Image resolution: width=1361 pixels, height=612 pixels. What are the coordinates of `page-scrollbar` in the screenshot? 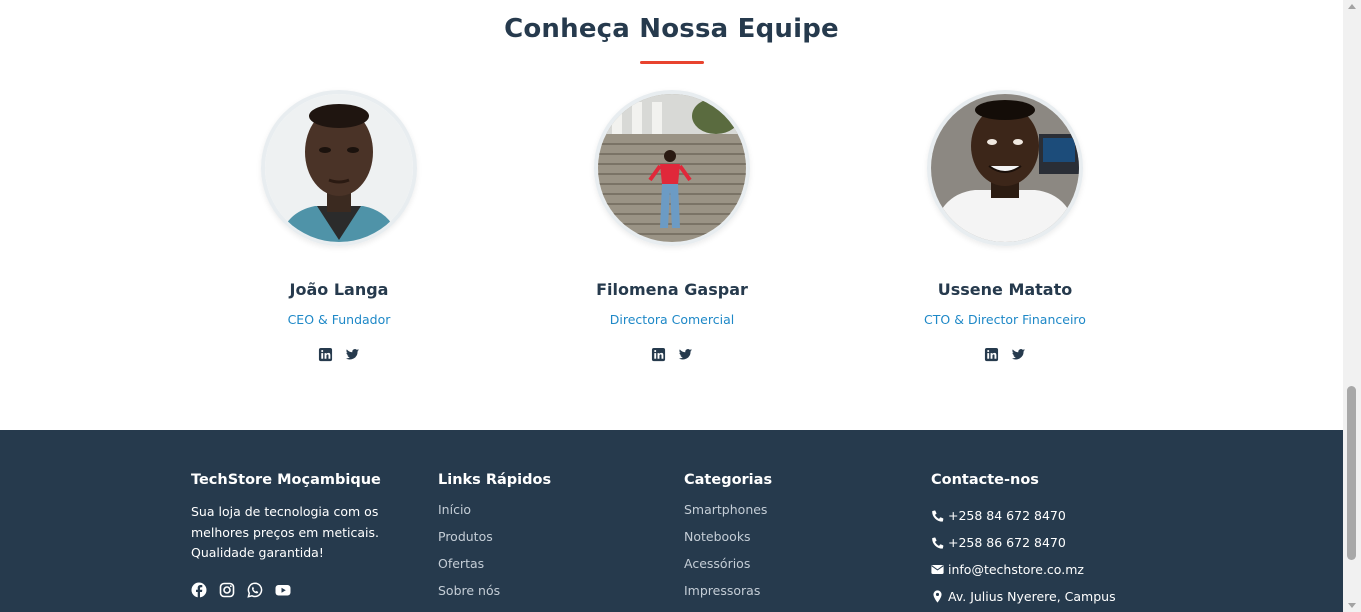 It's located at (1352, 306).